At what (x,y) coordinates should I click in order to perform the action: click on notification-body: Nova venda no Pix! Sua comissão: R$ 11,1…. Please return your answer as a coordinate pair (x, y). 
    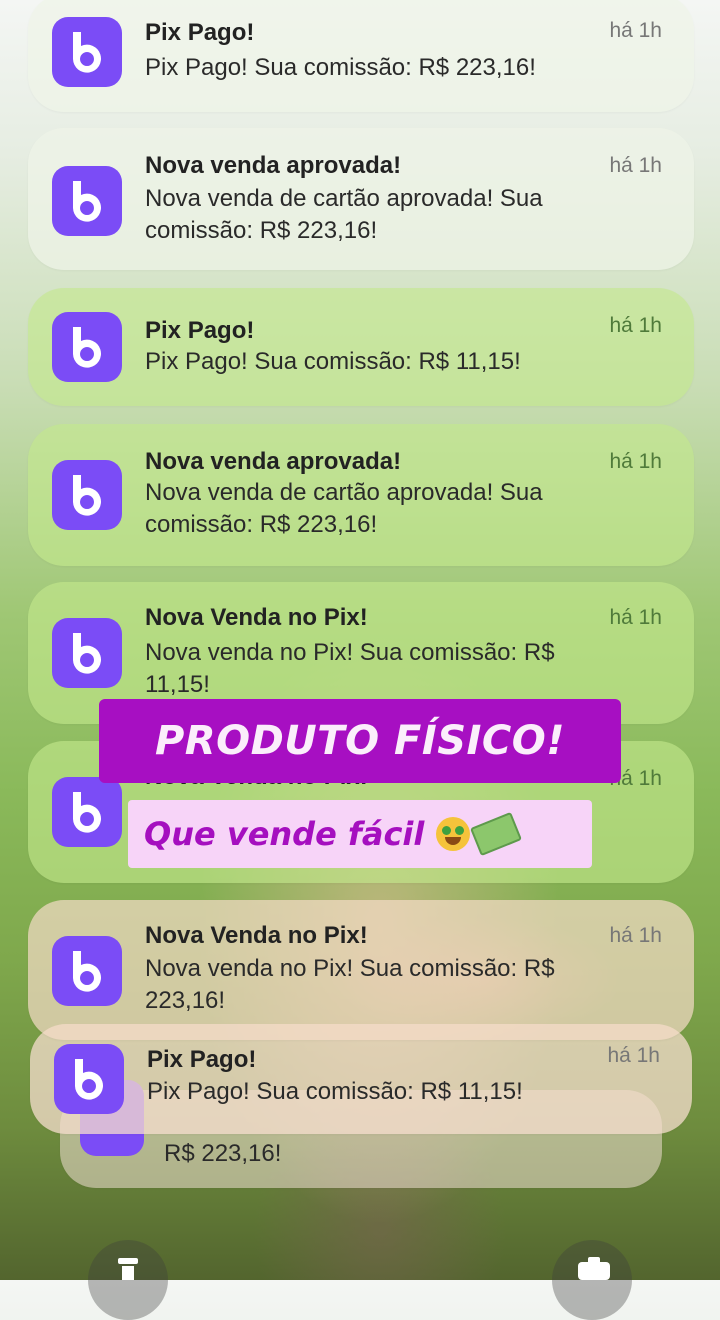
    Looking at the image, I should click on (350, 668).